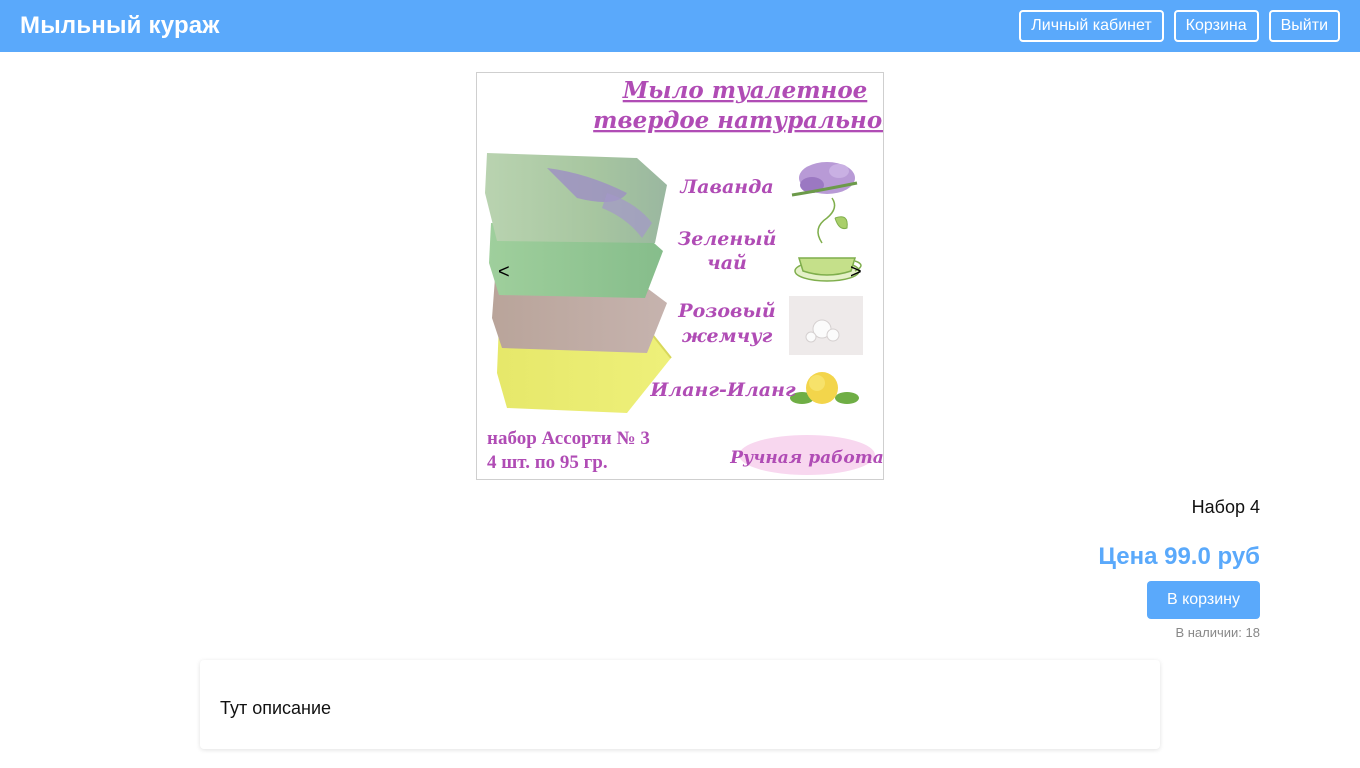 This screenshot has height=768, width=1360. Describe the element at coordinates (547, 462) in the screenshot. I see `set-label-line2: 4 шт. по 95 гр.` at that location.